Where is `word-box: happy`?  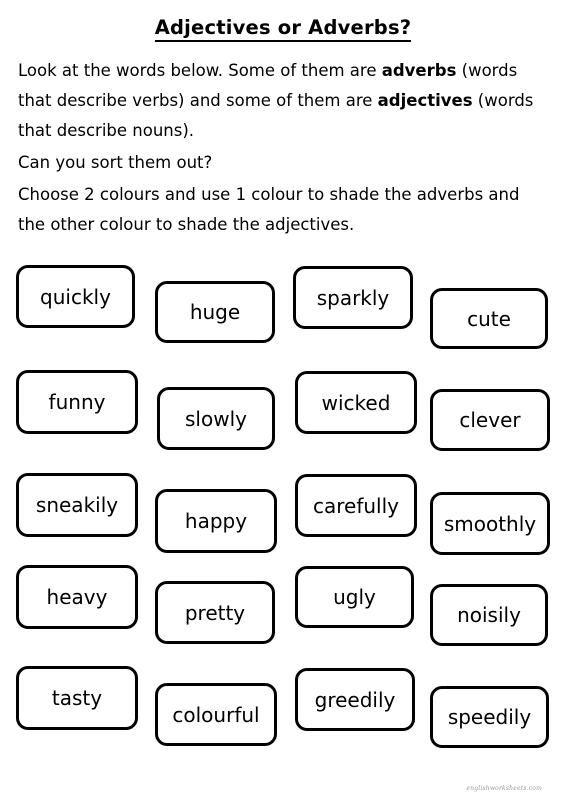
word-box: happy is located at coordinates (216, 521).